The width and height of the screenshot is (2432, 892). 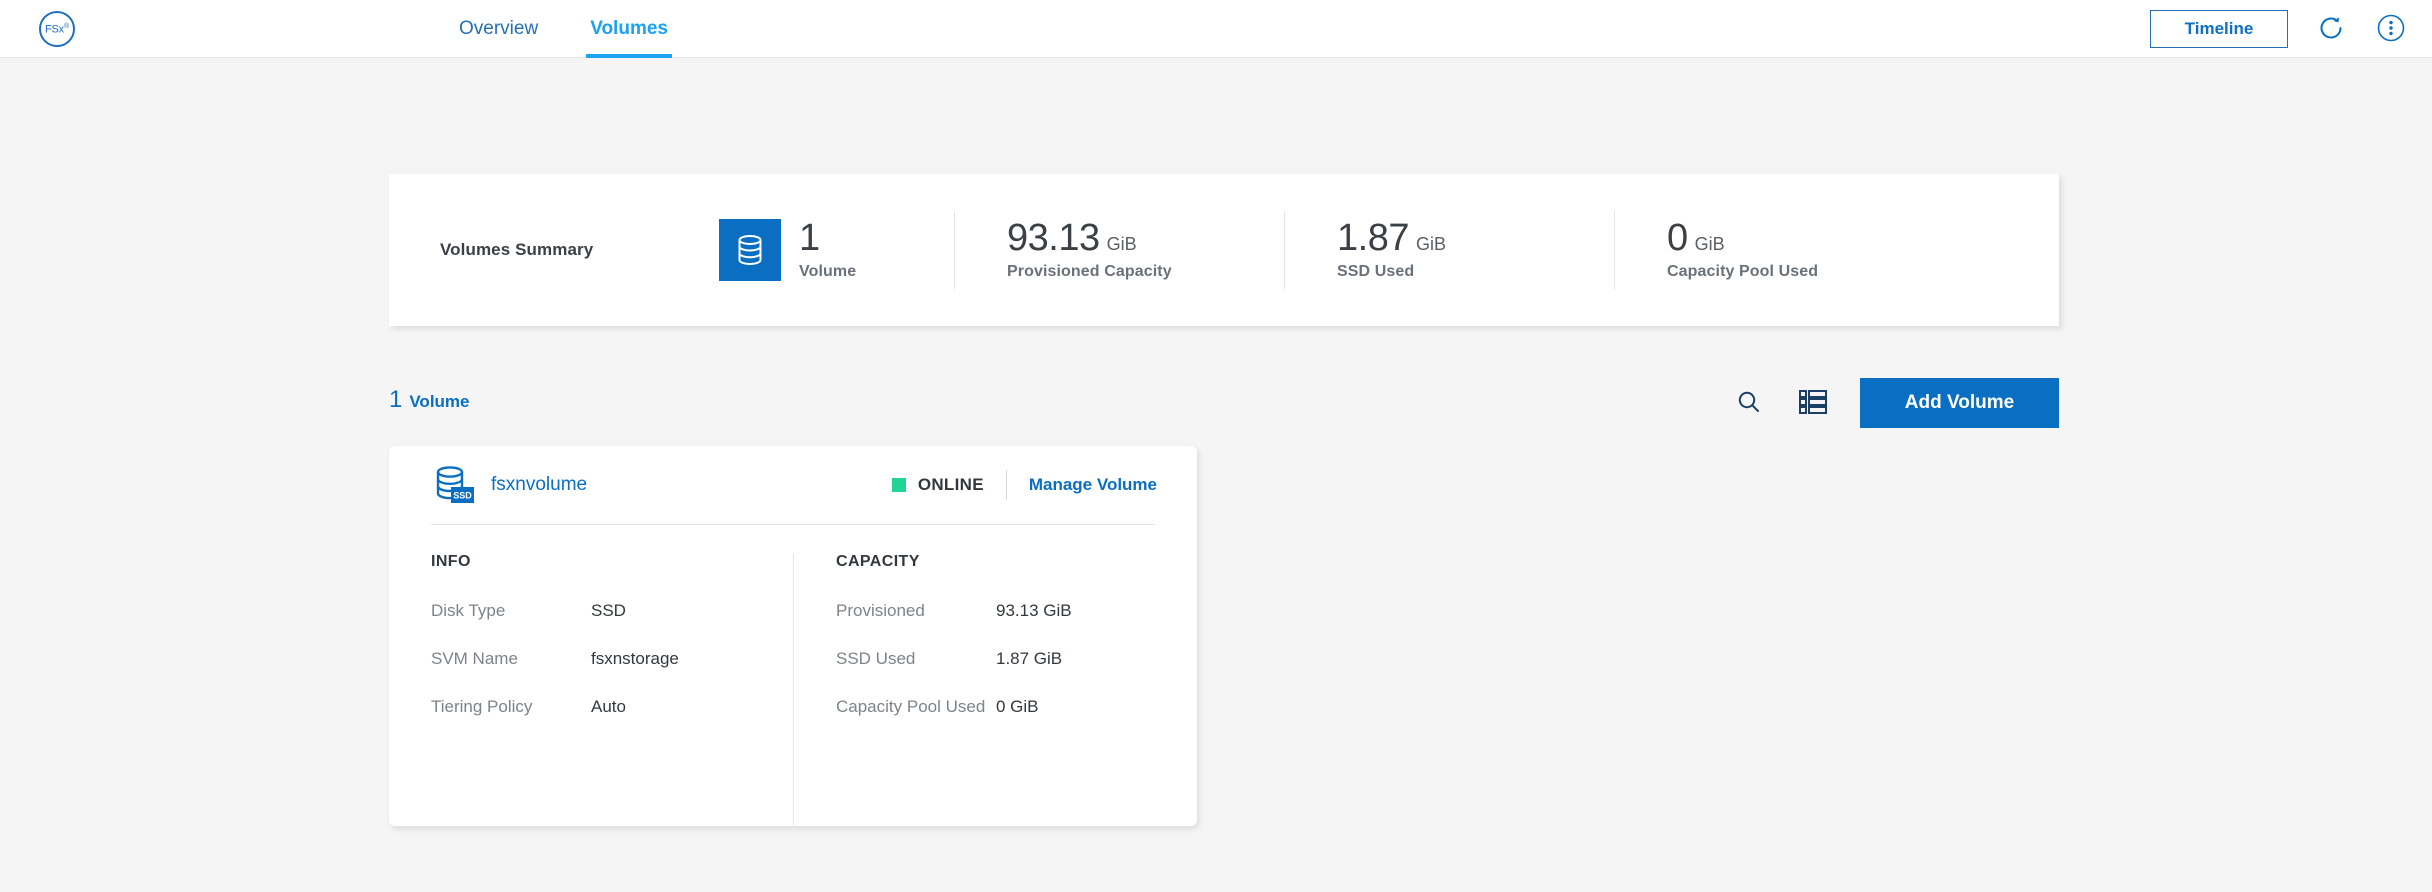 I want to click on list-view-button, so click(x=1813, y=403).